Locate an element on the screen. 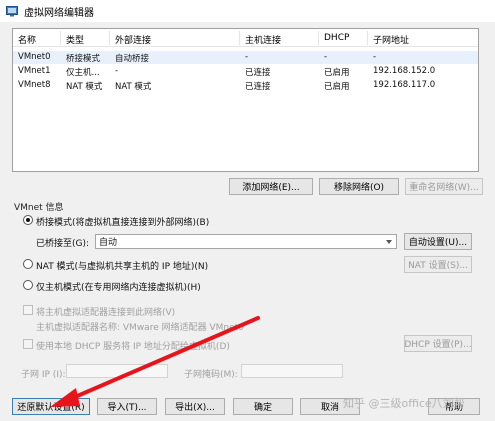  annotation-arrow is located at coordinates (155, 361).